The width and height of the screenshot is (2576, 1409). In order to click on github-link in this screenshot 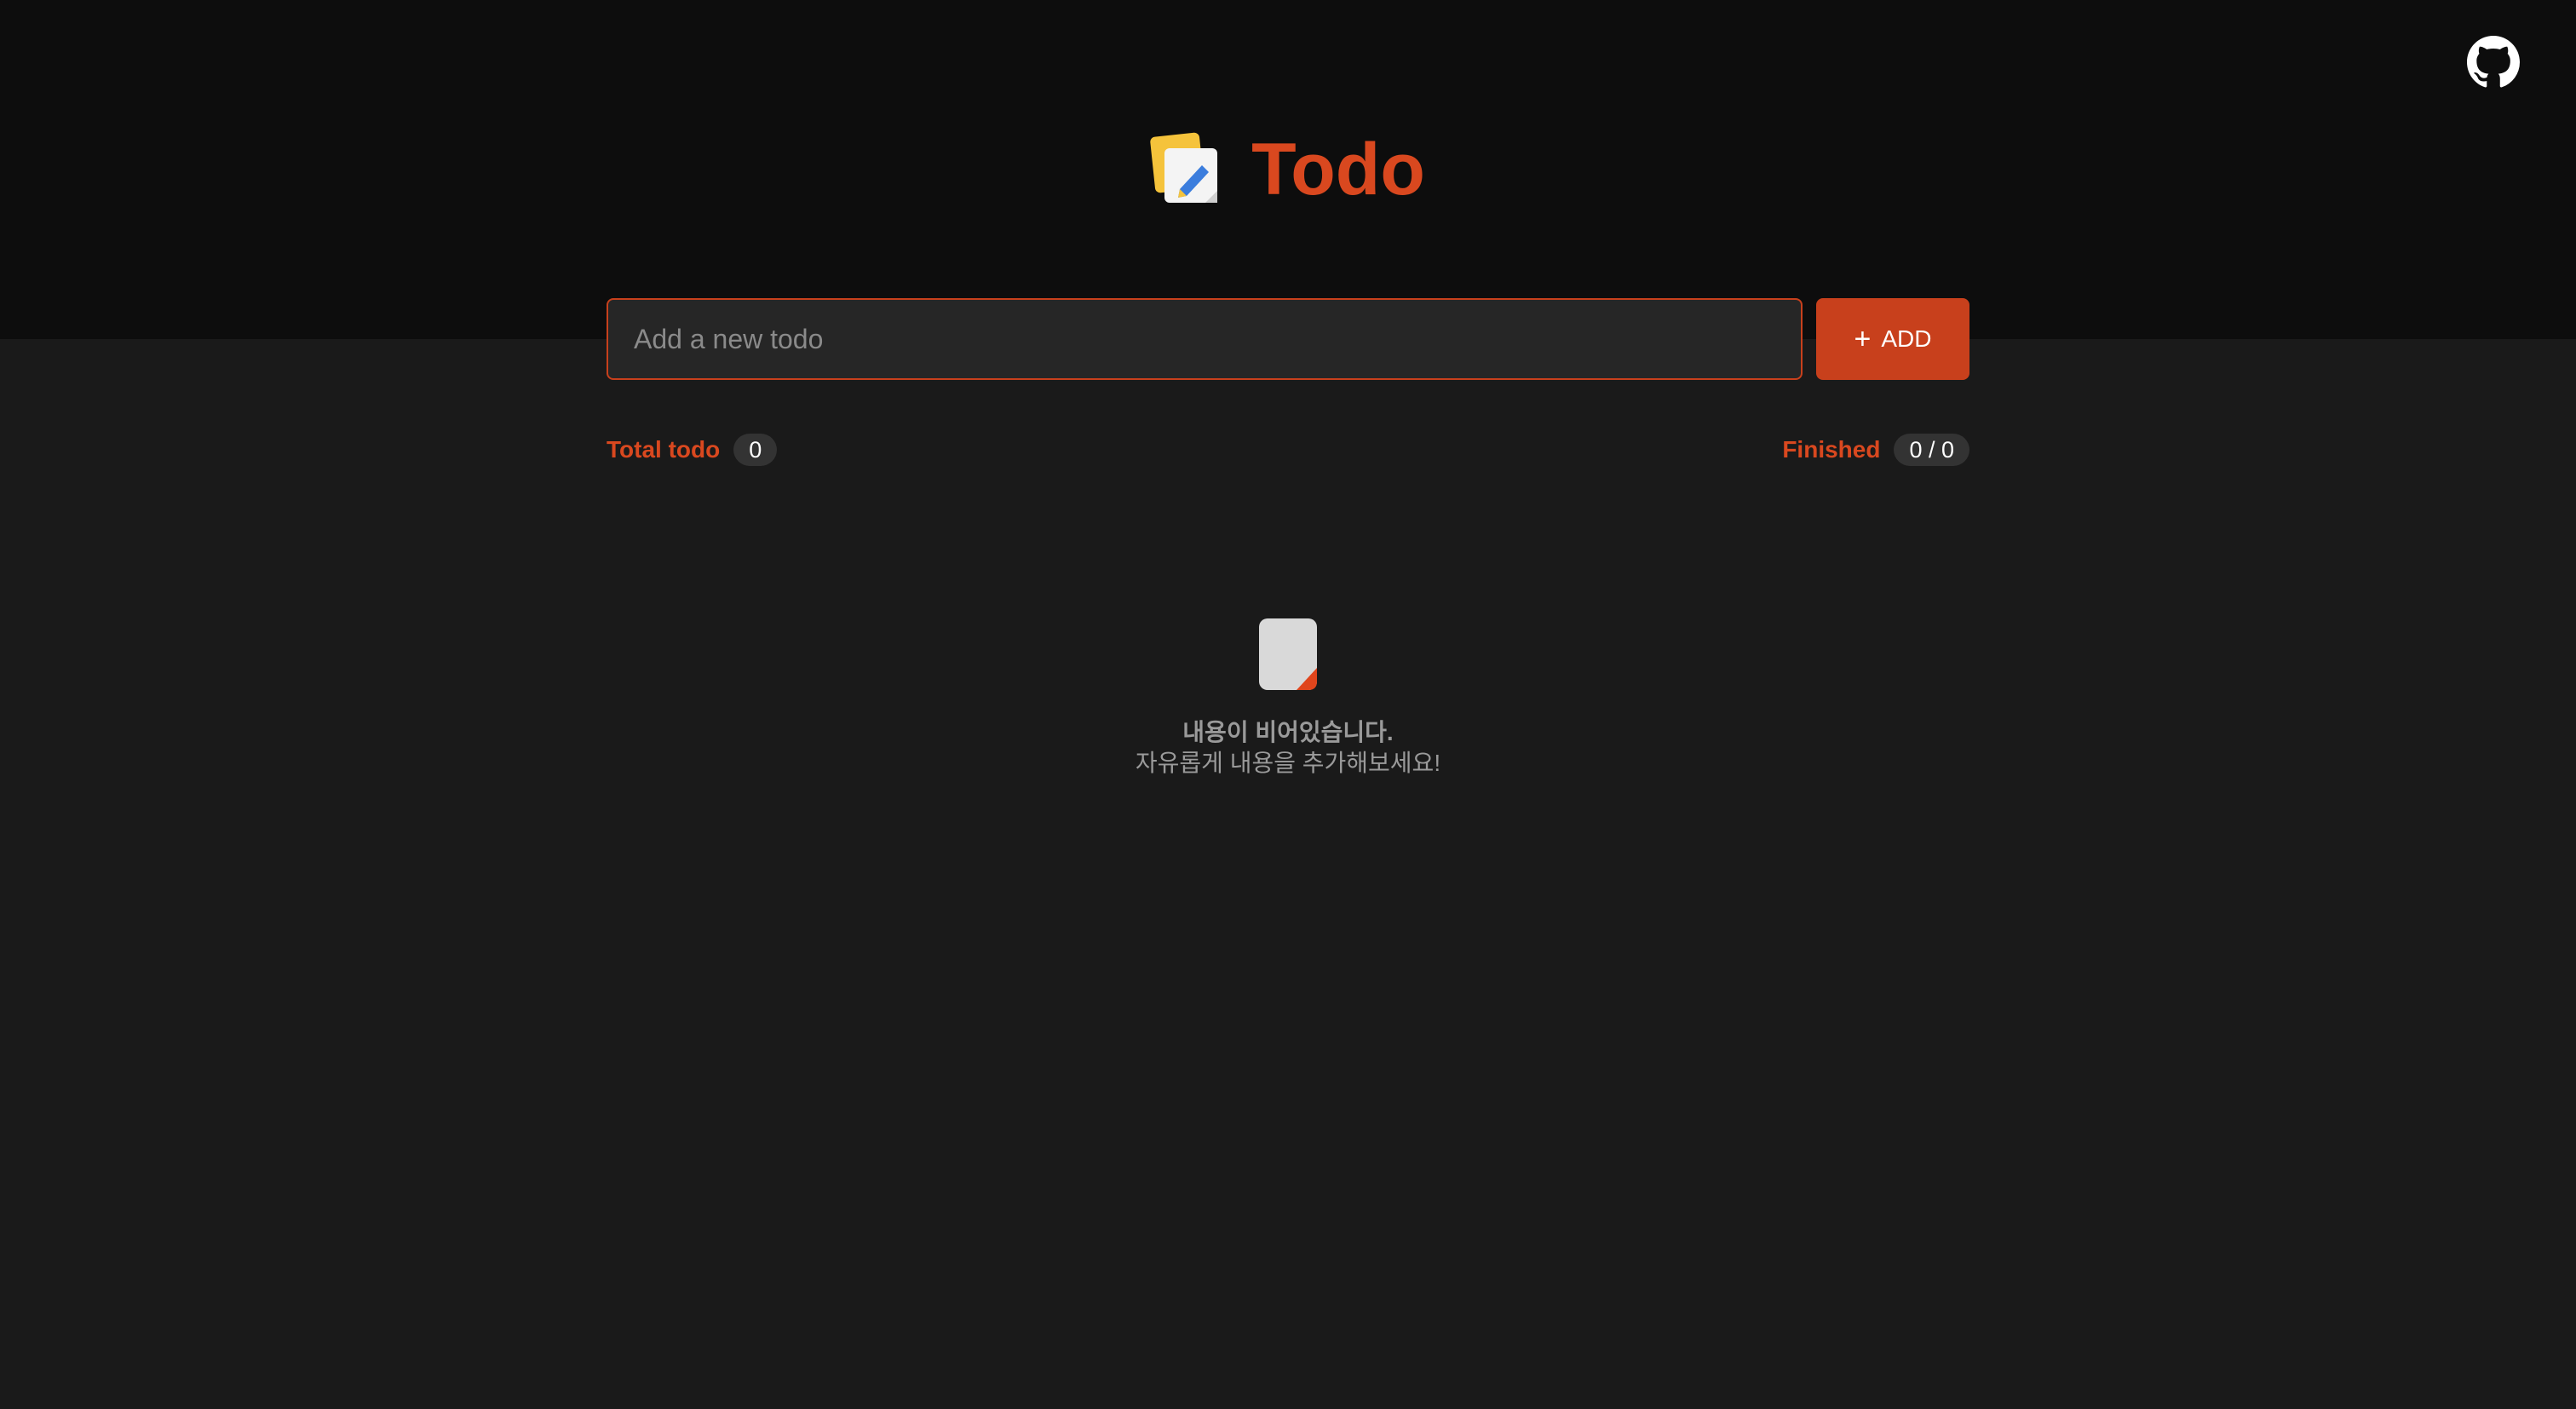, I will do `click(2494, 62)`.